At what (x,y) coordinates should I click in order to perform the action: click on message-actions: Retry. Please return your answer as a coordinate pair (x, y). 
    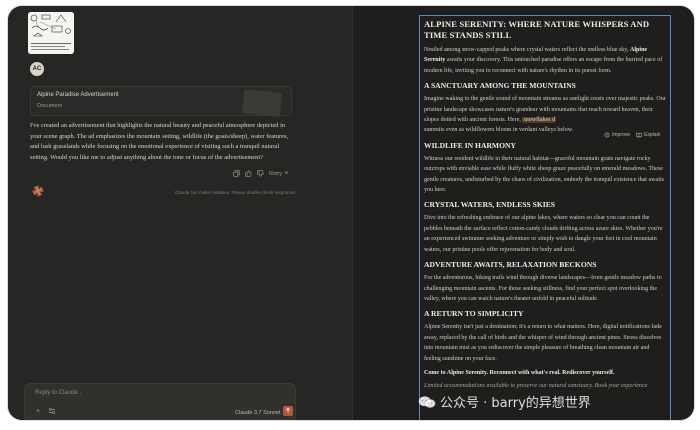
    Looking at the image, I should click on (261, 173).